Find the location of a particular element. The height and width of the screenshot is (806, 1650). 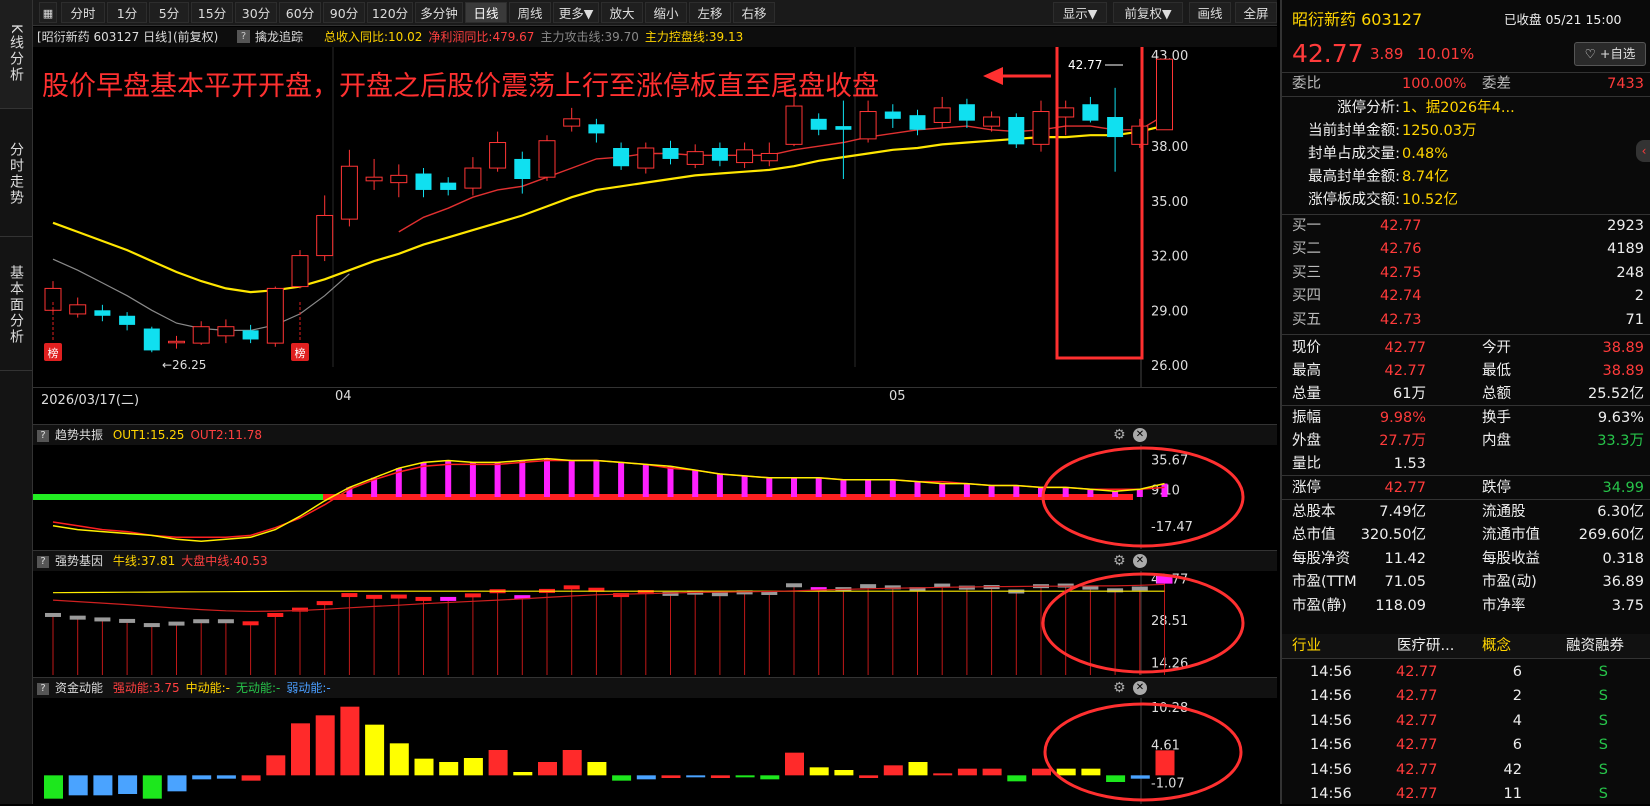

label: 委比 is located at coordinates (1306, 84).